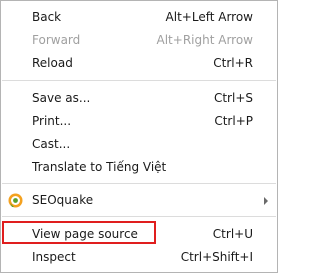 The height and width of the screenshot is (273, 320). Describe the element at coordinates (216, 257) in the screenshot. I see `menu-item-shortcut: Ctrl+Shift+I` at that location.